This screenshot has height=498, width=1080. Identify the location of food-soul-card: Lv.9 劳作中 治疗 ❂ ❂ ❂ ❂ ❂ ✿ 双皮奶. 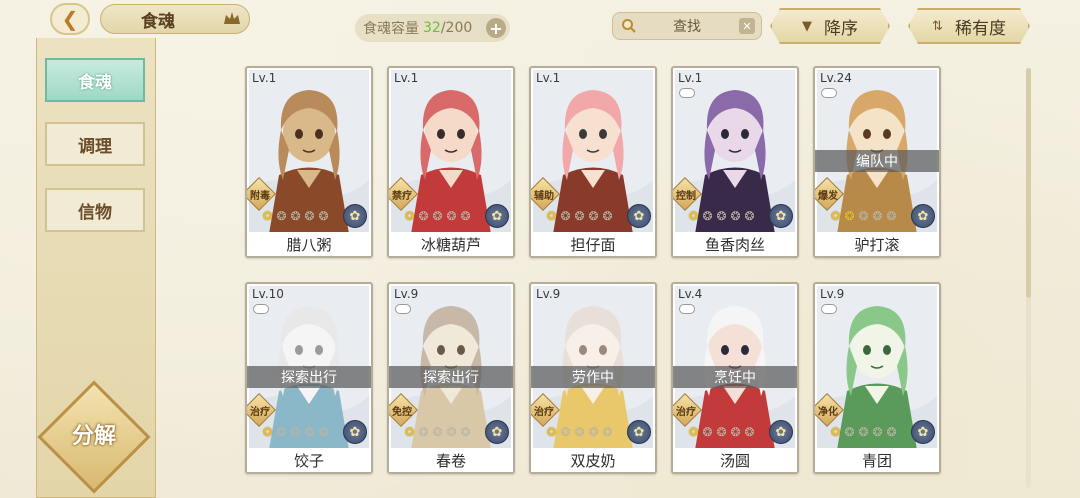
(593, 378).